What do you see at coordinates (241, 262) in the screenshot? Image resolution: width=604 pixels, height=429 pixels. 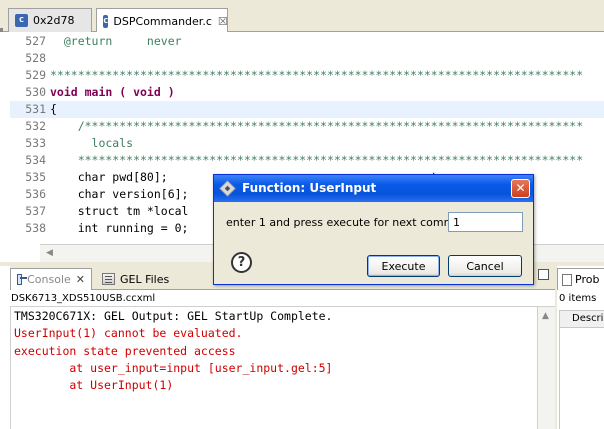 I see `help-icon: ?` at bounding box center [241, 262].